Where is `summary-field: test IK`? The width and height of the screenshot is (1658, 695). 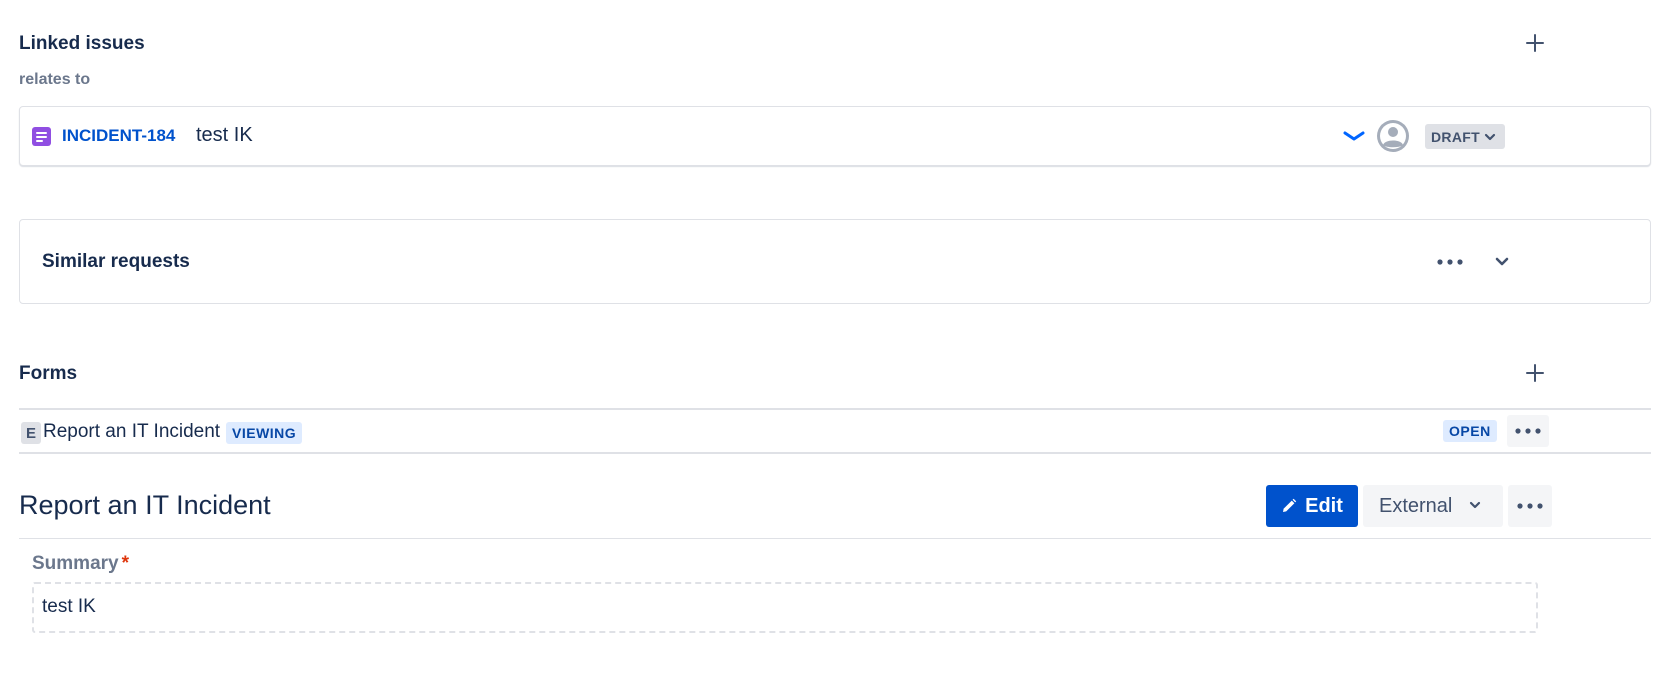 summary-field: test IK is located at coordinates (785, 607).